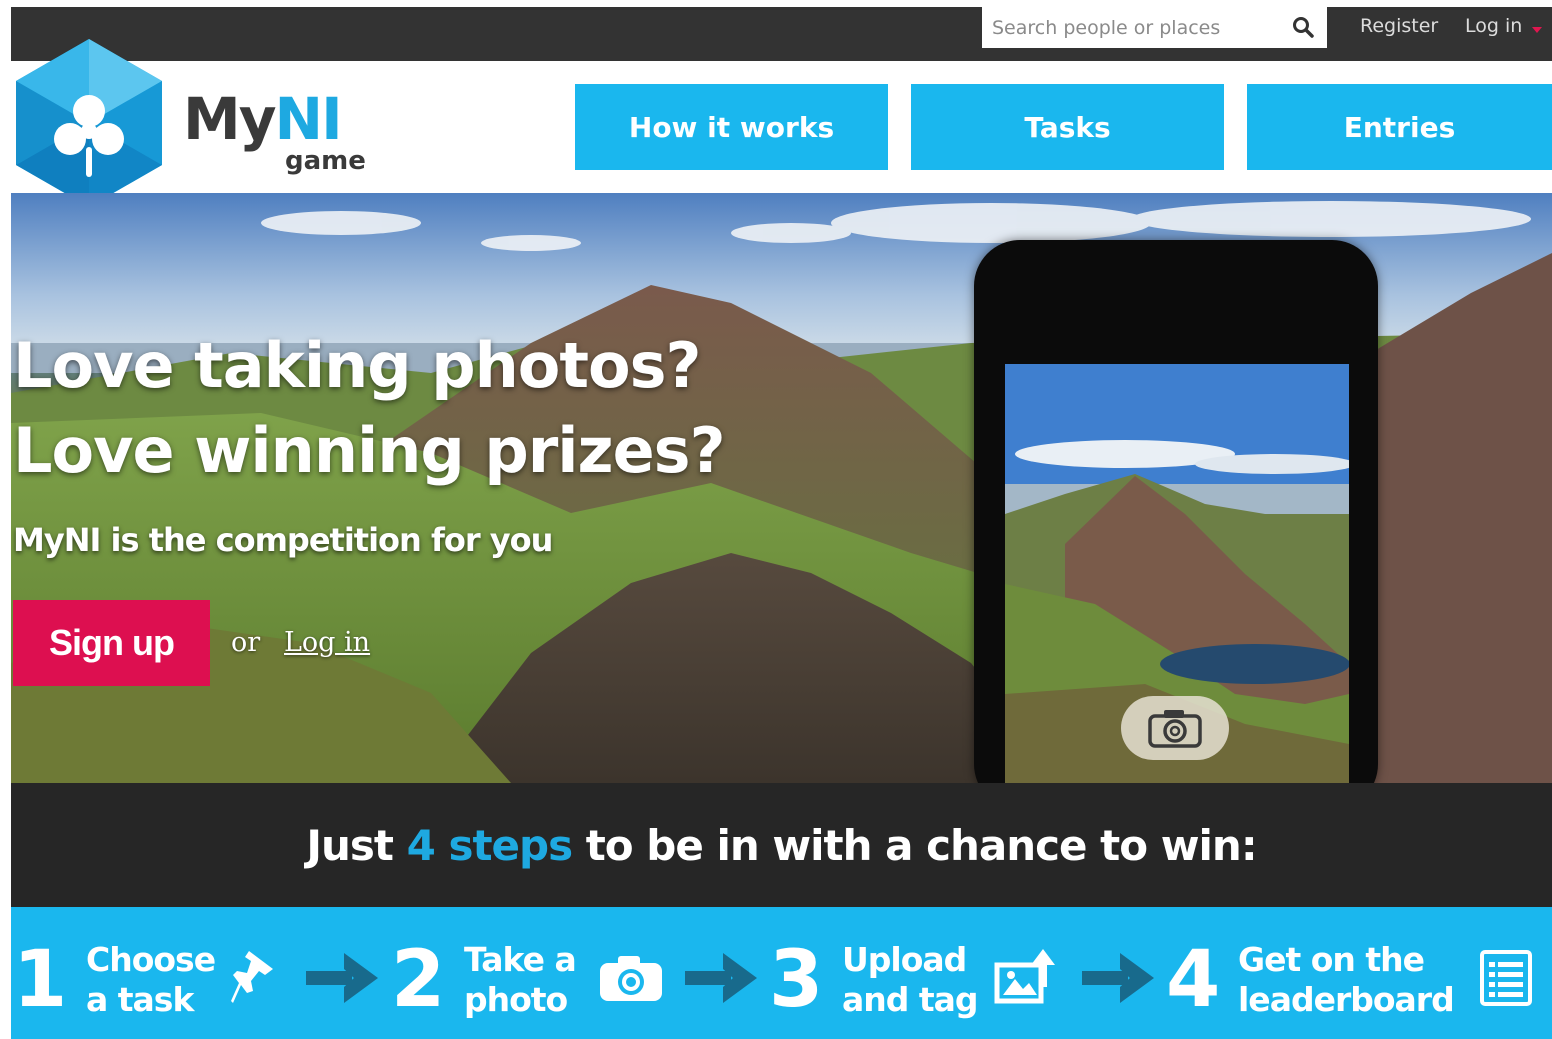 Image resolution: width=1552 pixels, height=1039 pixels. Describe the element at coordinates (246, 642) in the screenshot. I see `or-text: or` at that location.